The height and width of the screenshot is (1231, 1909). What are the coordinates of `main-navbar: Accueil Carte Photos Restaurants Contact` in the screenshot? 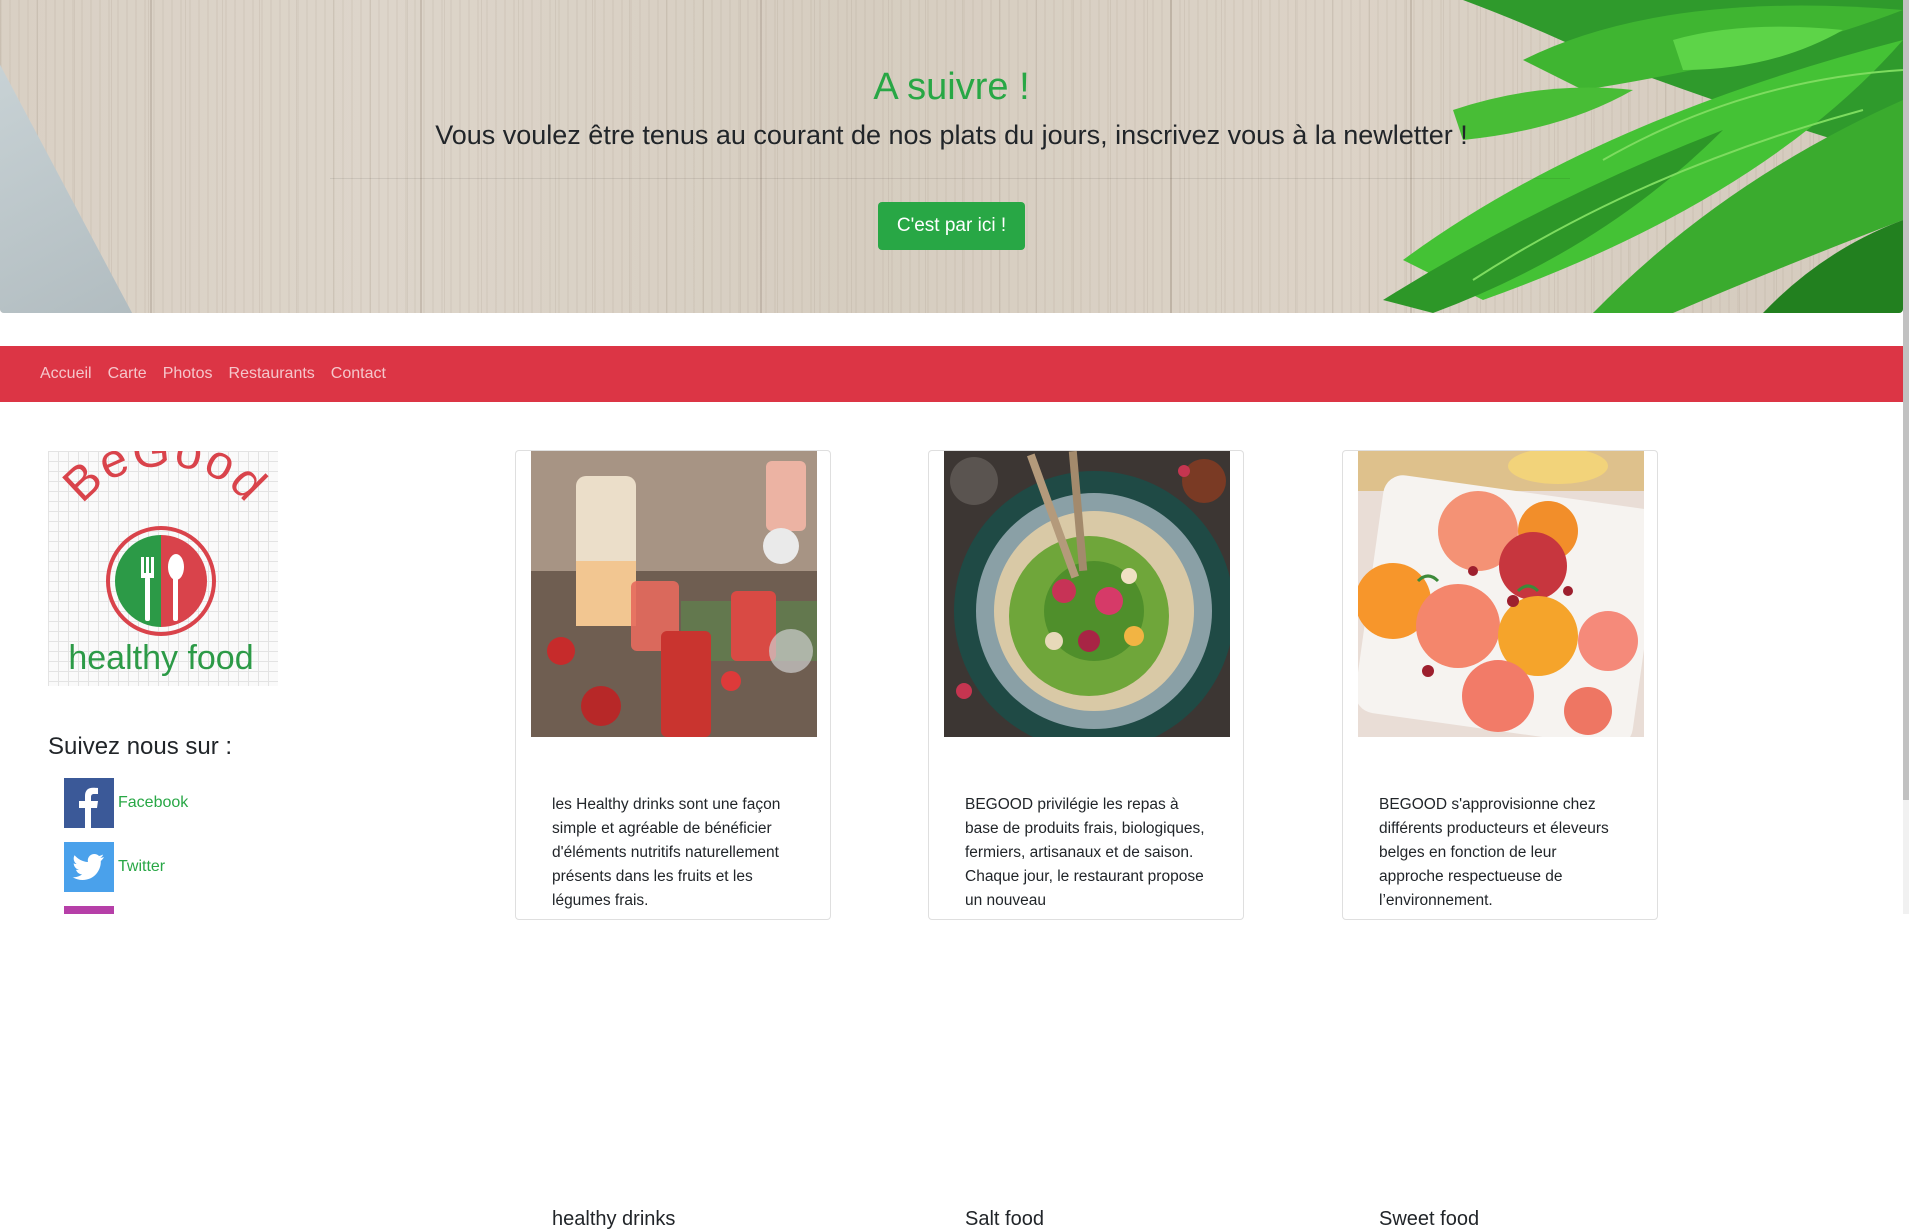 It's located at (951, 374).